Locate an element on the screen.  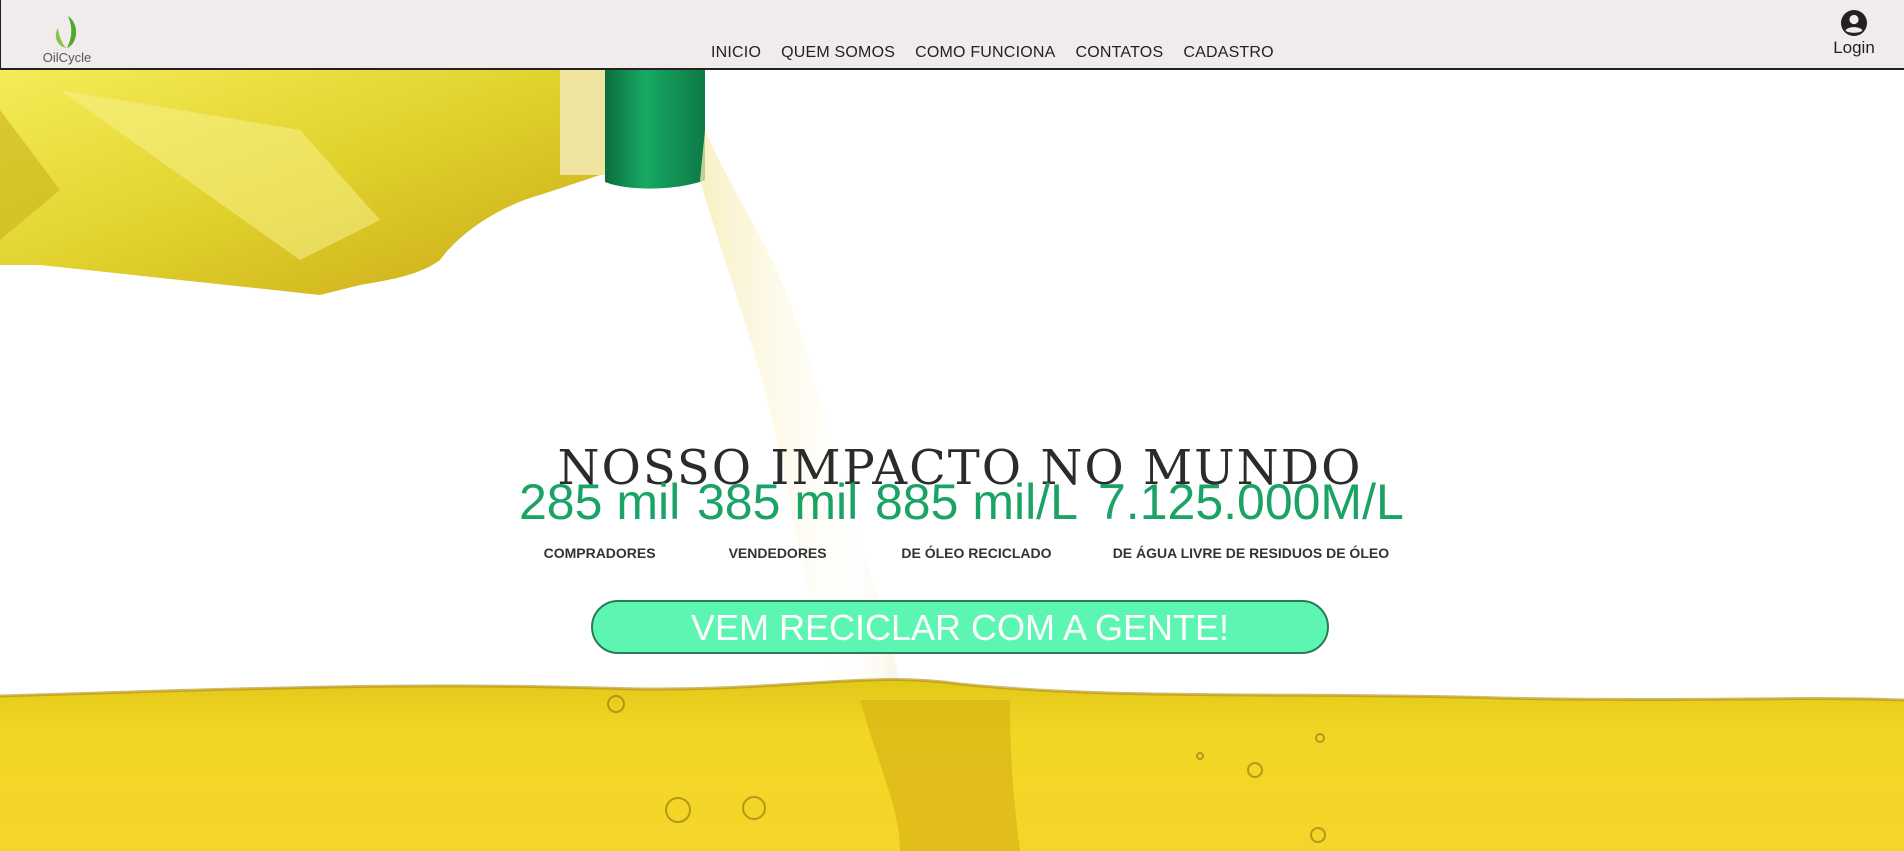
nav-quem-somos: QUEM SOMOS is located at coordinates (838, 53).